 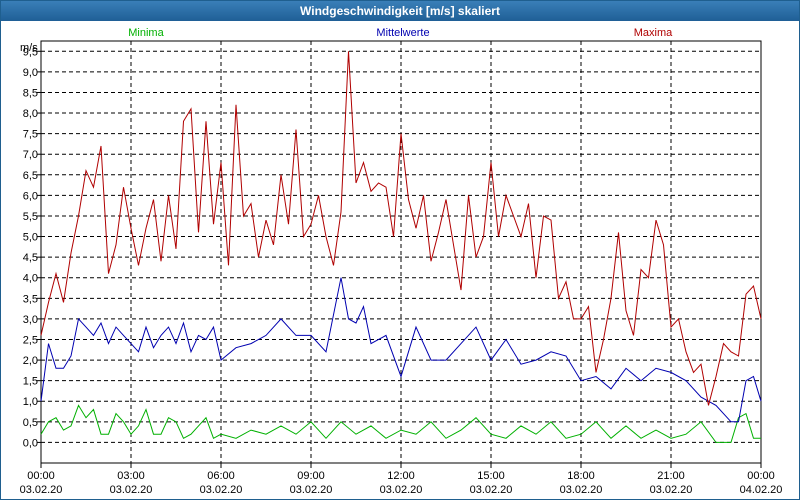 What do you see at coordinates (30, 423) in the screenshot?
I see `y-tick-label: 0,5` at bounding box center [30, 423].